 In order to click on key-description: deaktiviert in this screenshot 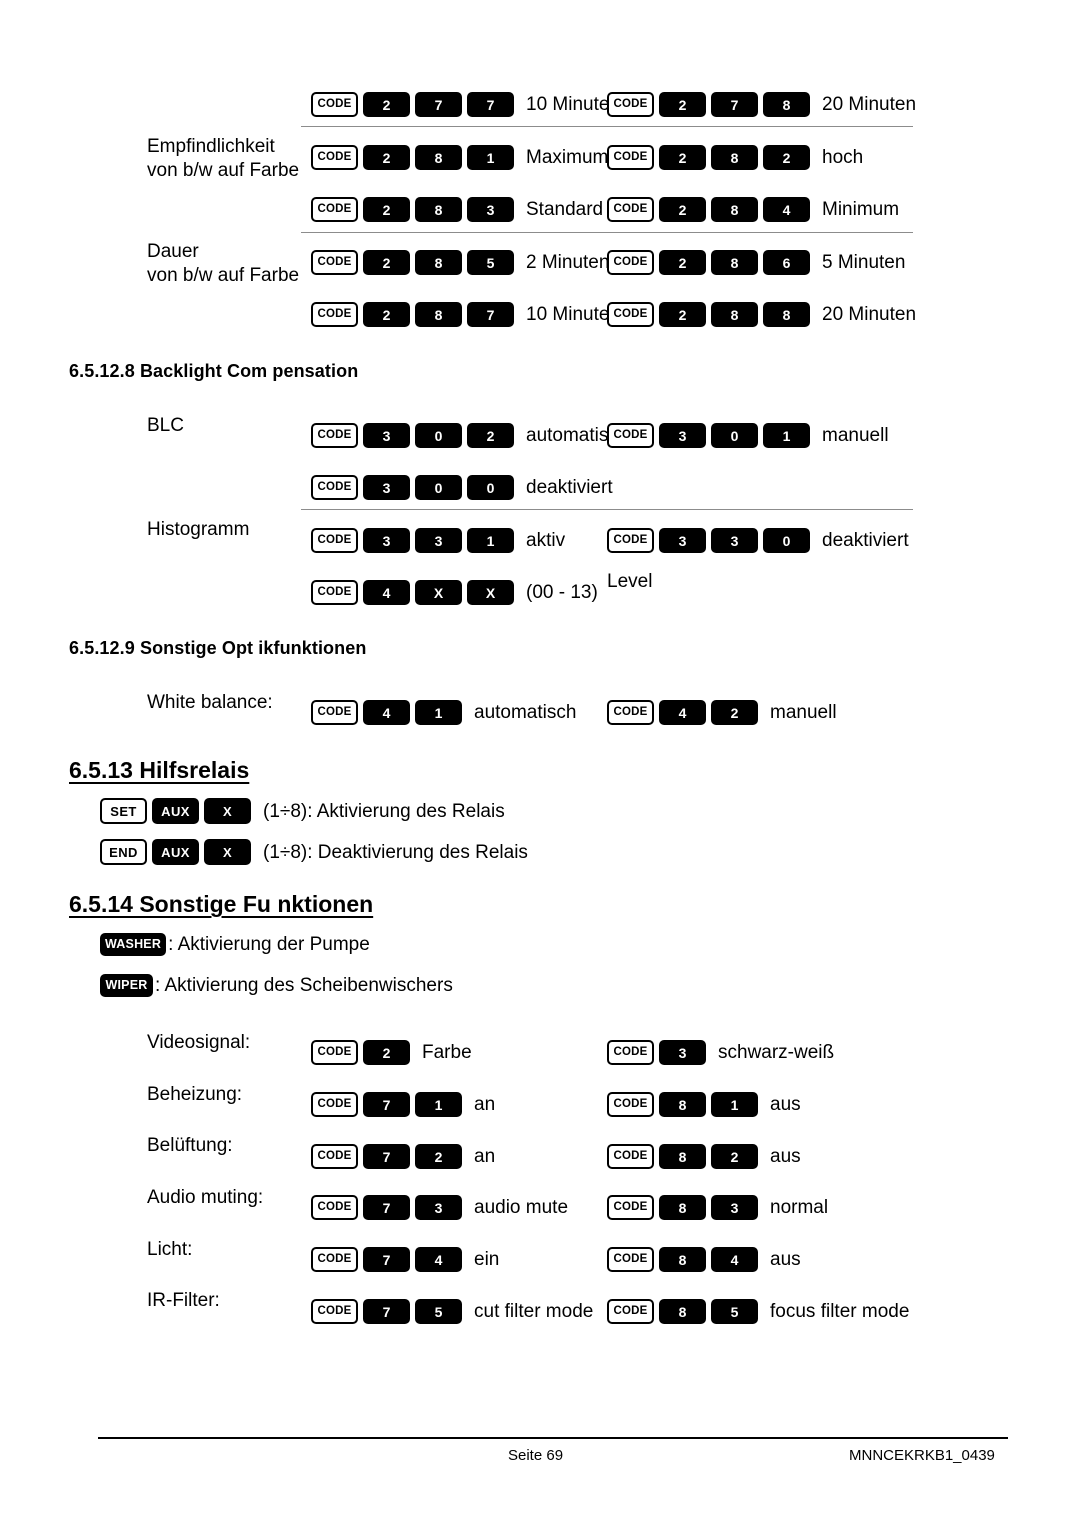, I will do `click(569, 487)`.